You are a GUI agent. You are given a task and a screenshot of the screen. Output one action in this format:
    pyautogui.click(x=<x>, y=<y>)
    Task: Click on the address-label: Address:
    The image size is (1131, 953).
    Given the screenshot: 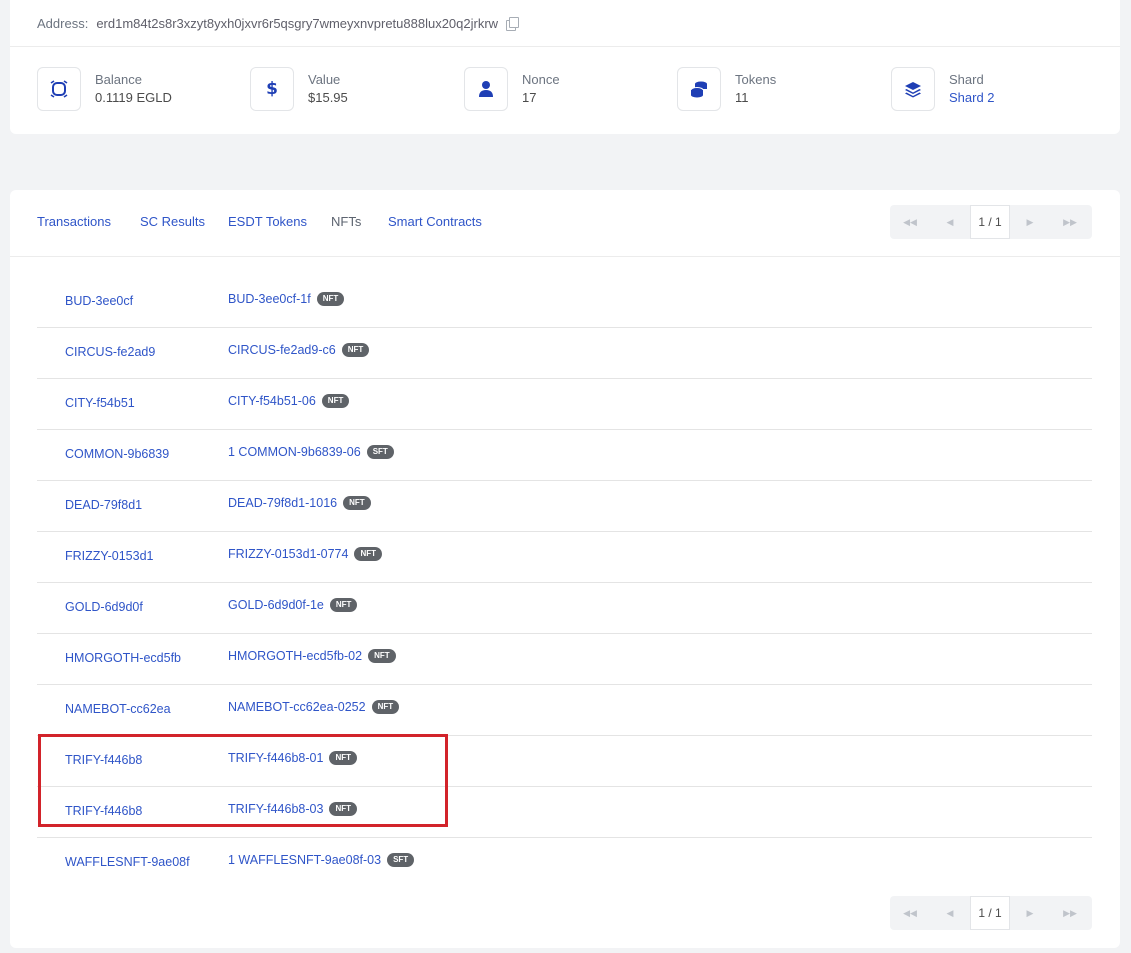 What is the action you would take?
    pyautogui.click(x=63, y=23)
    